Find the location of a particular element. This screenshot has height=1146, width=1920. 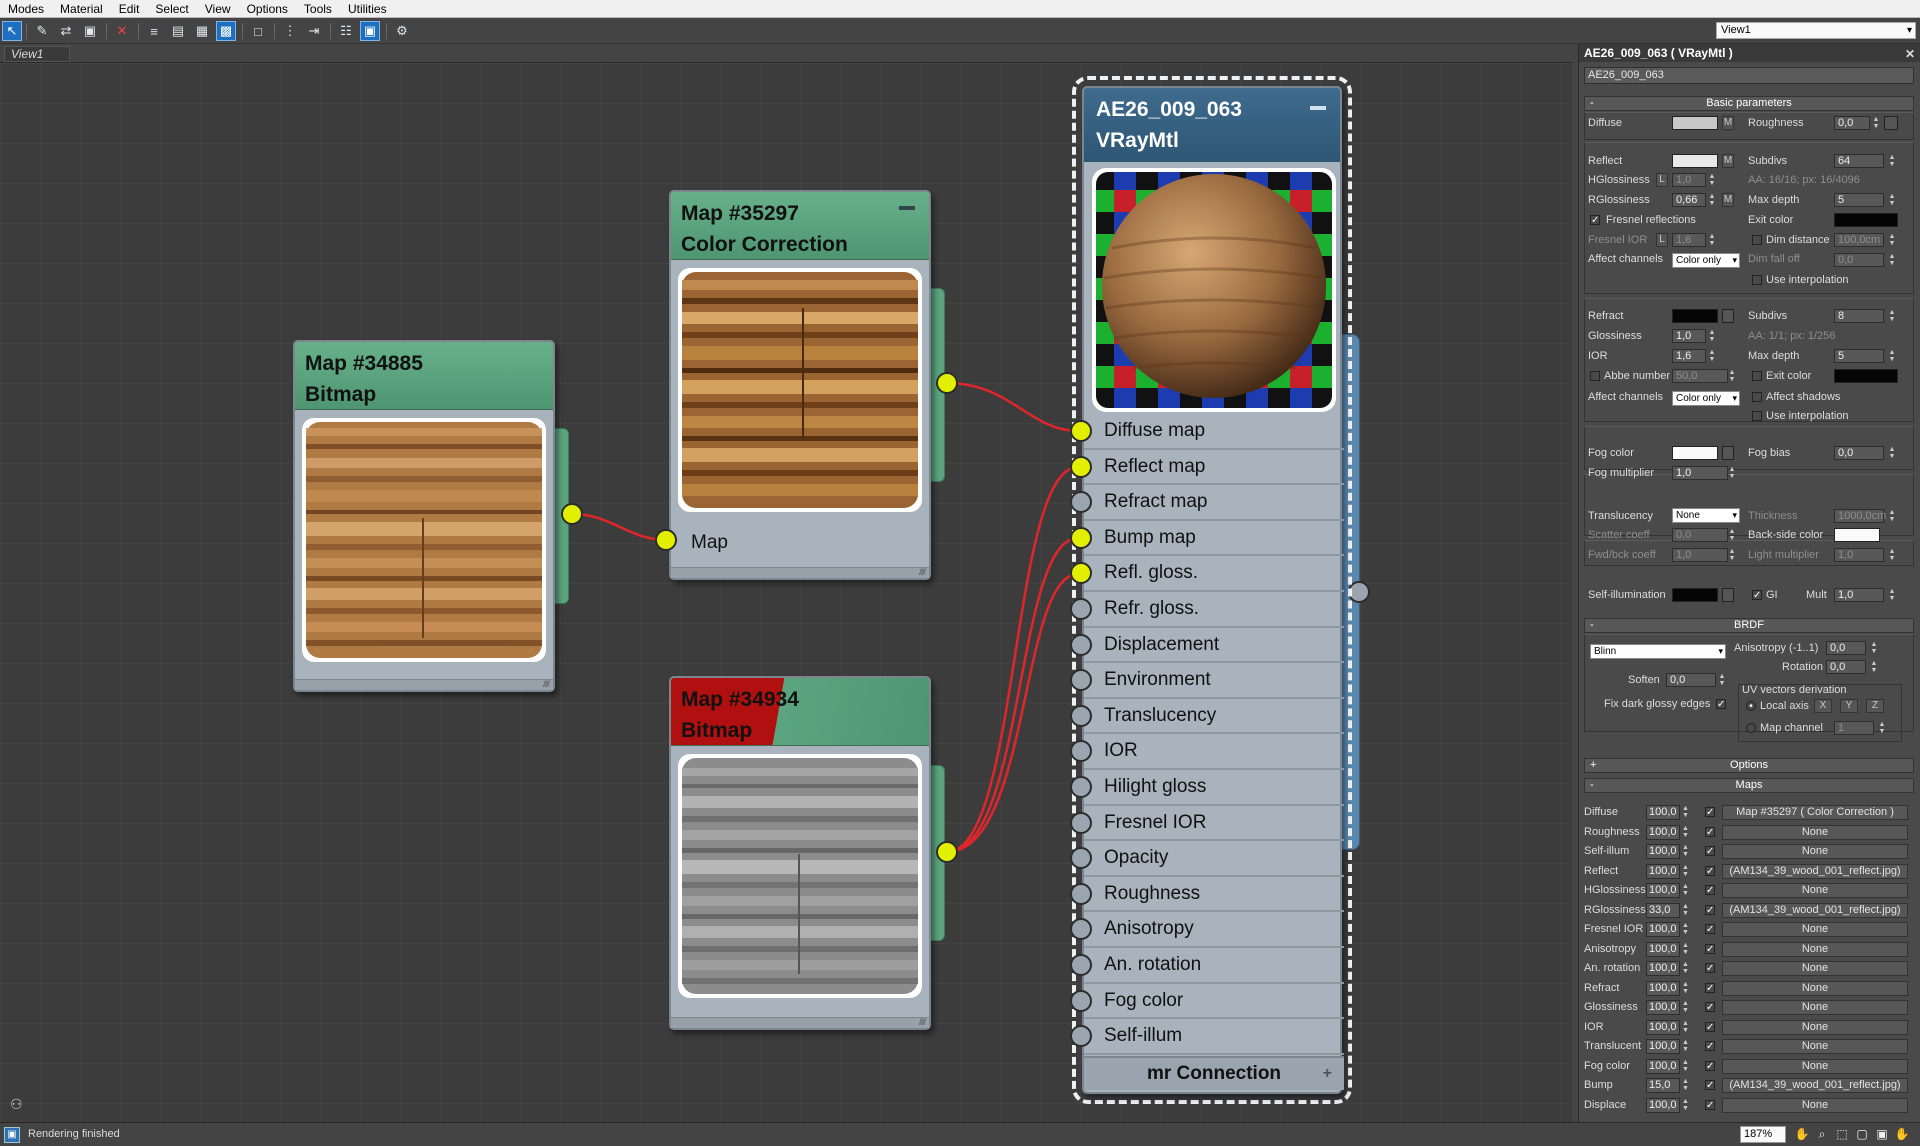

vray-slot-row: Fog color is located at coordinates (1214, 1002).